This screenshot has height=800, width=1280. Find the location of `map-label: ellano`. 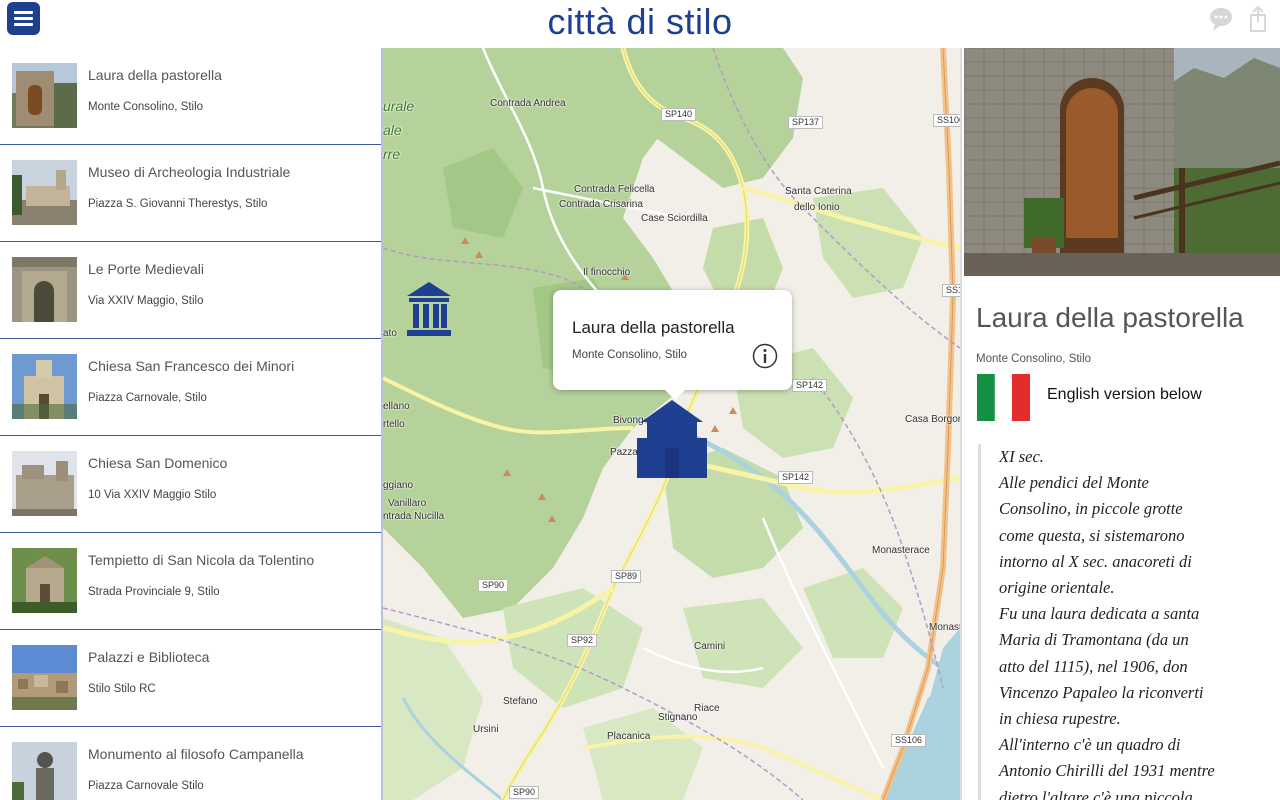

map-label: ellano is located at coordinates (396, 406).